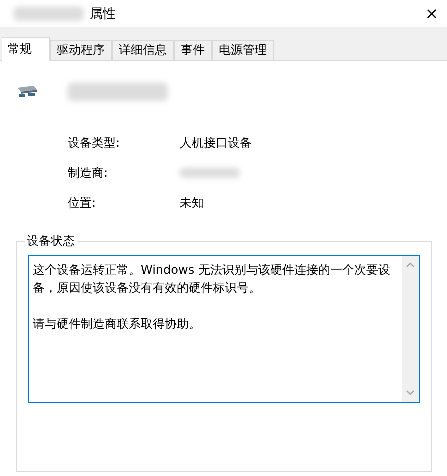 This screenshot has height=476, width=447. Describe the element at coordinates (410, 265) in the screenshot. I see `scroll-up-icon` at that location.